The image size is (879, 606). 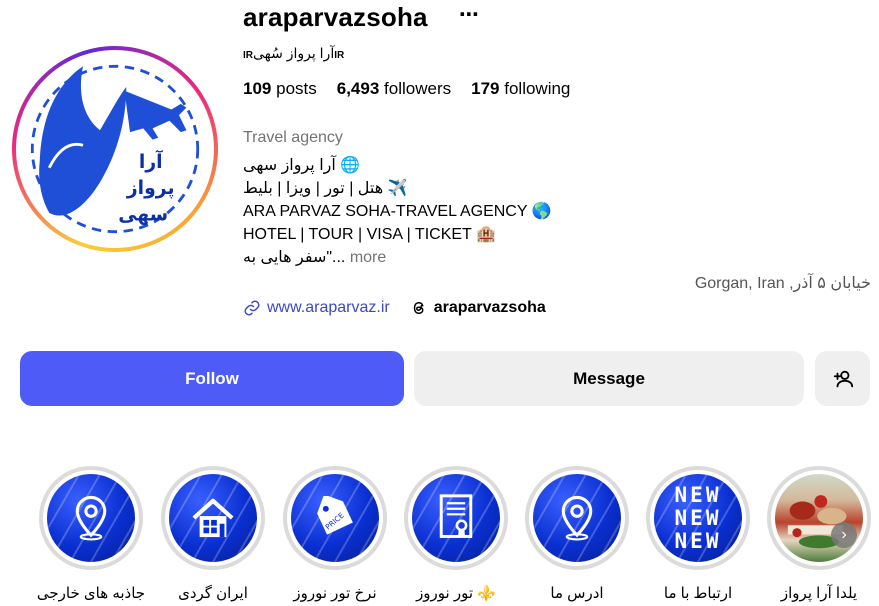 What do you see at coordinates (456, 516) in the screenshot?
I see `certificate-icon` at bounding box center [456, 516].